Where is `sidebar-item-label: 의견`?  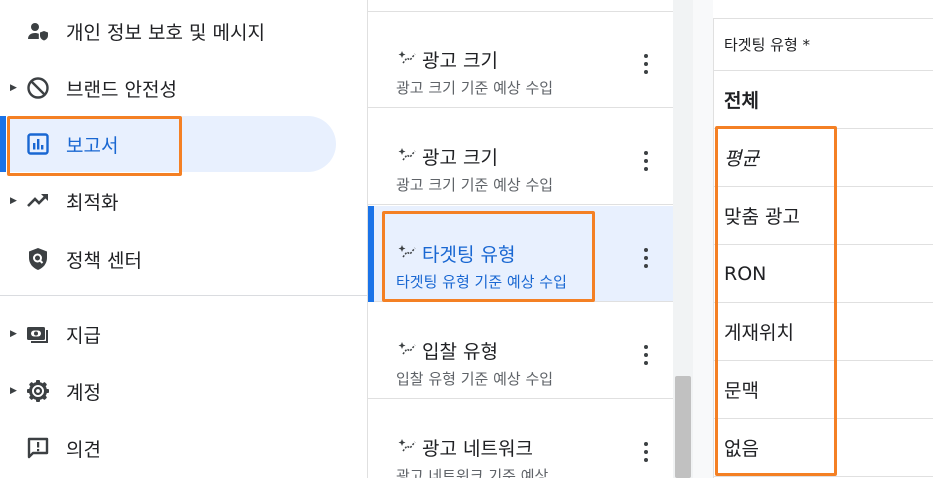
sidebar-item-label: 의견 is located at coordinates (83, 449).